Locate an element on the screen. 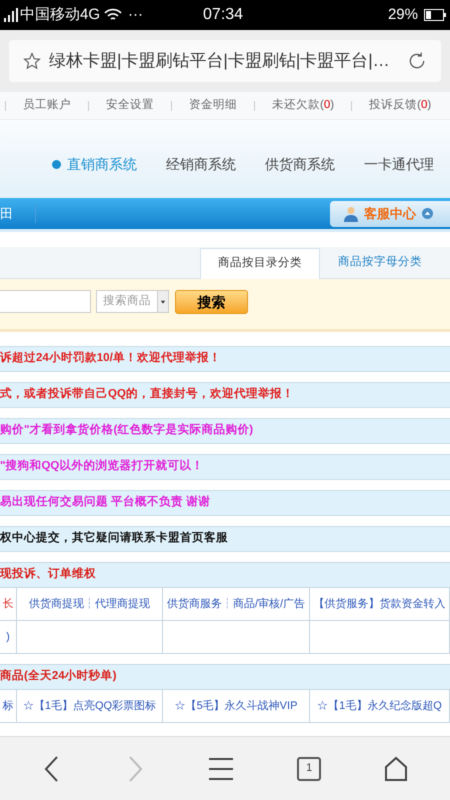 The height and width of the screenshot is (800, 450). table-cell-text: ☆【1毛】永久纪念版超Q is located at coordinates (379, 706).